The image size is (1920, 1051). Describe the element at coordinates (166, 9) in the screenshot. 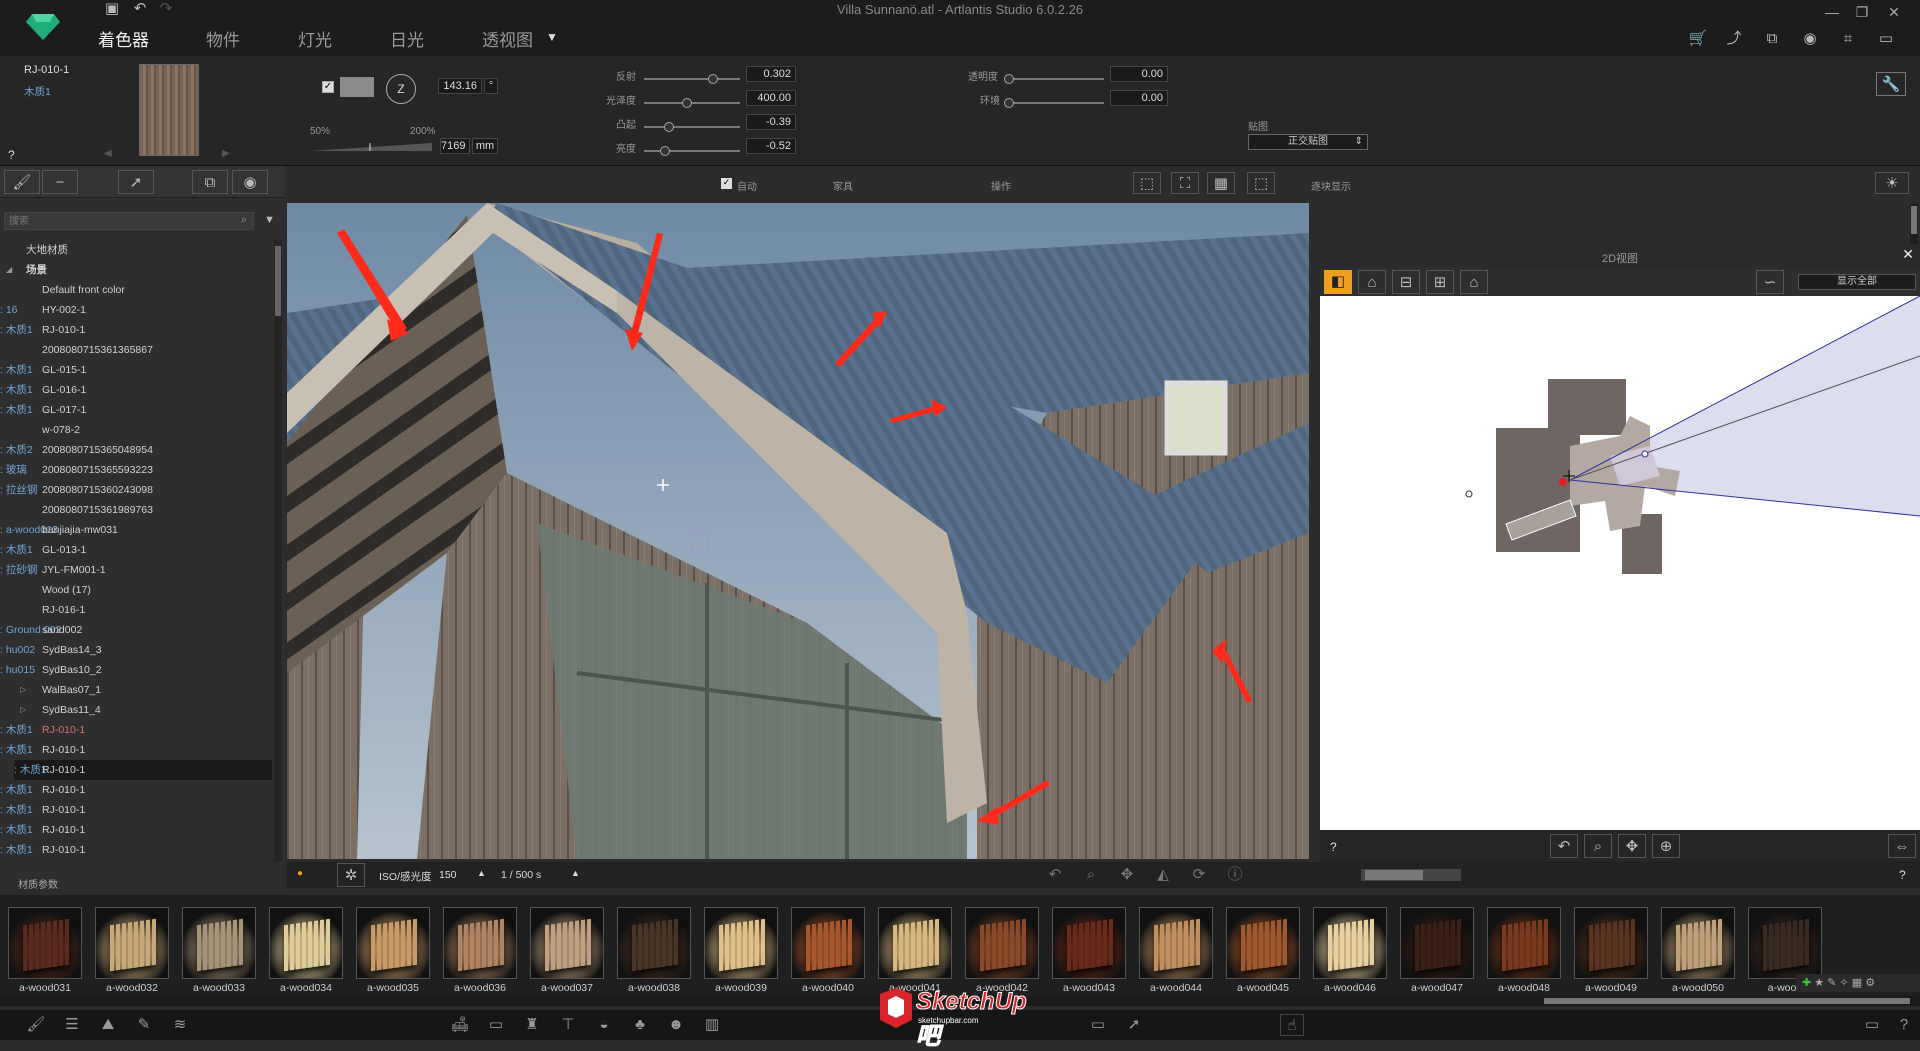

I see `redo-icon: ↷` at that location.